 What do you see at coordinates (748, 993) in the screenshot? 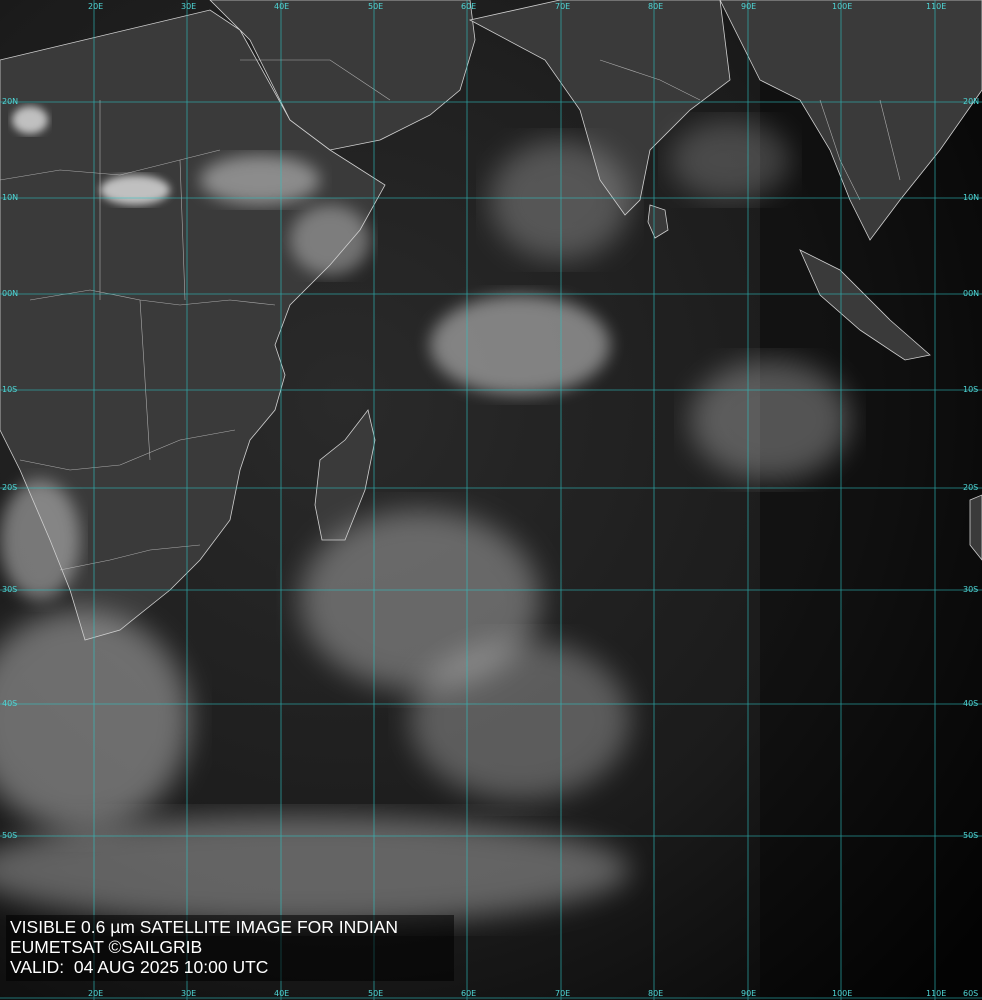
I see `lon-label-bottom-90e: 90E` at bounding box center [748, 993].